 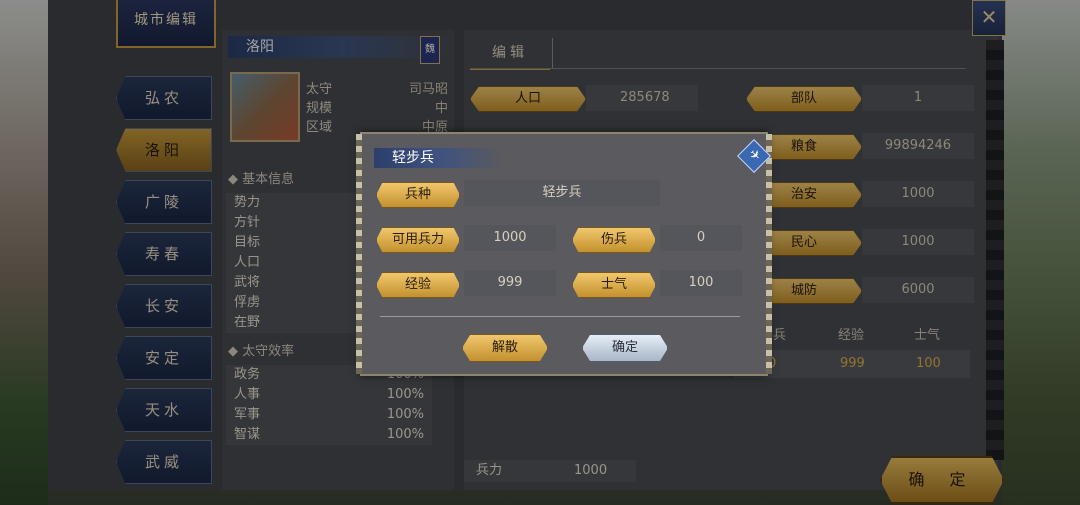 I want to click on unit-type-value: 轻步兵, so click(x=562, y=193).